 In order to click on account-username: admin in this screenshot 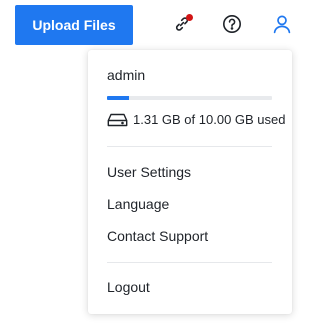, I will do `click(126, 75)`.